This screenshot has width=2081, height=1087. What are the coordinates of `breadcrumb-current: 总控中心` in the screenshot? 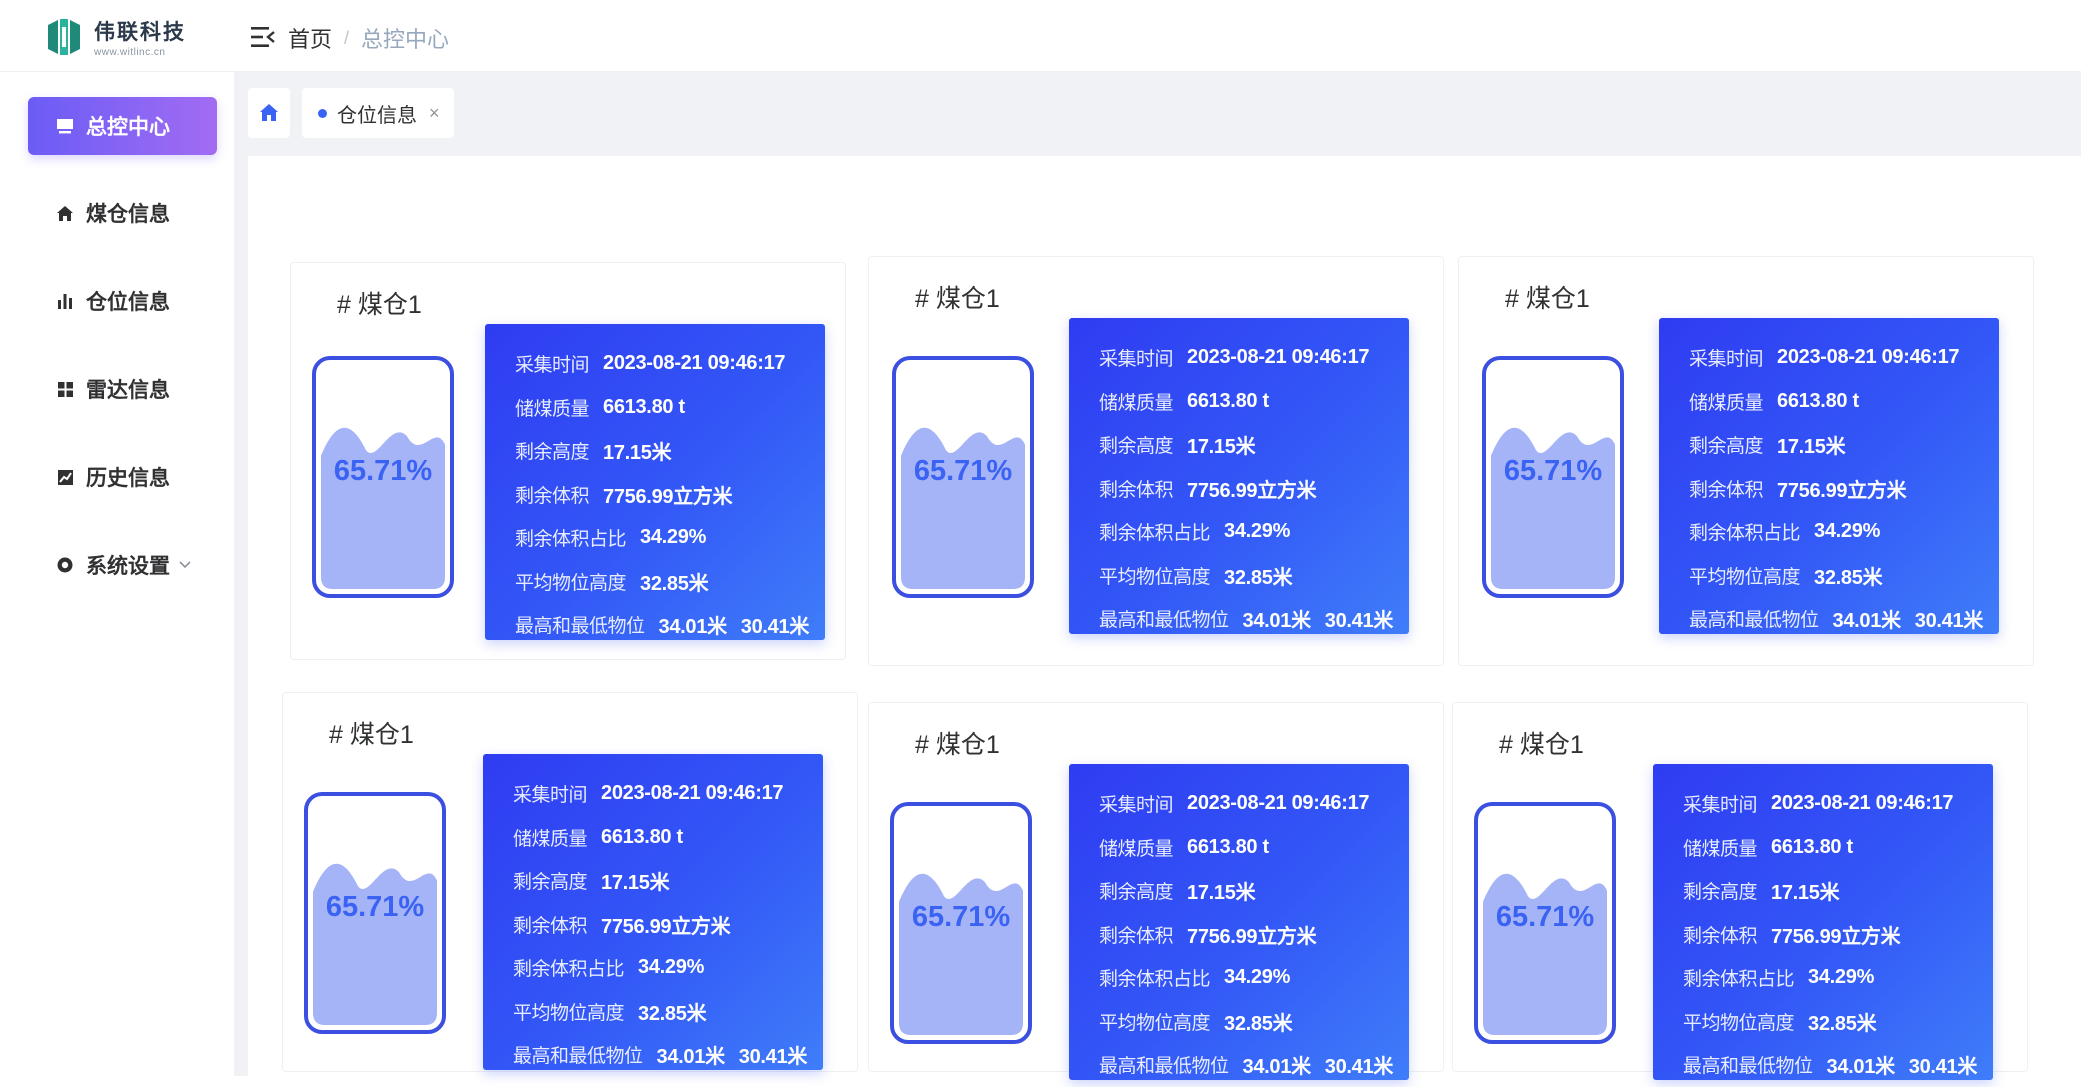 It's located at (405, 39).